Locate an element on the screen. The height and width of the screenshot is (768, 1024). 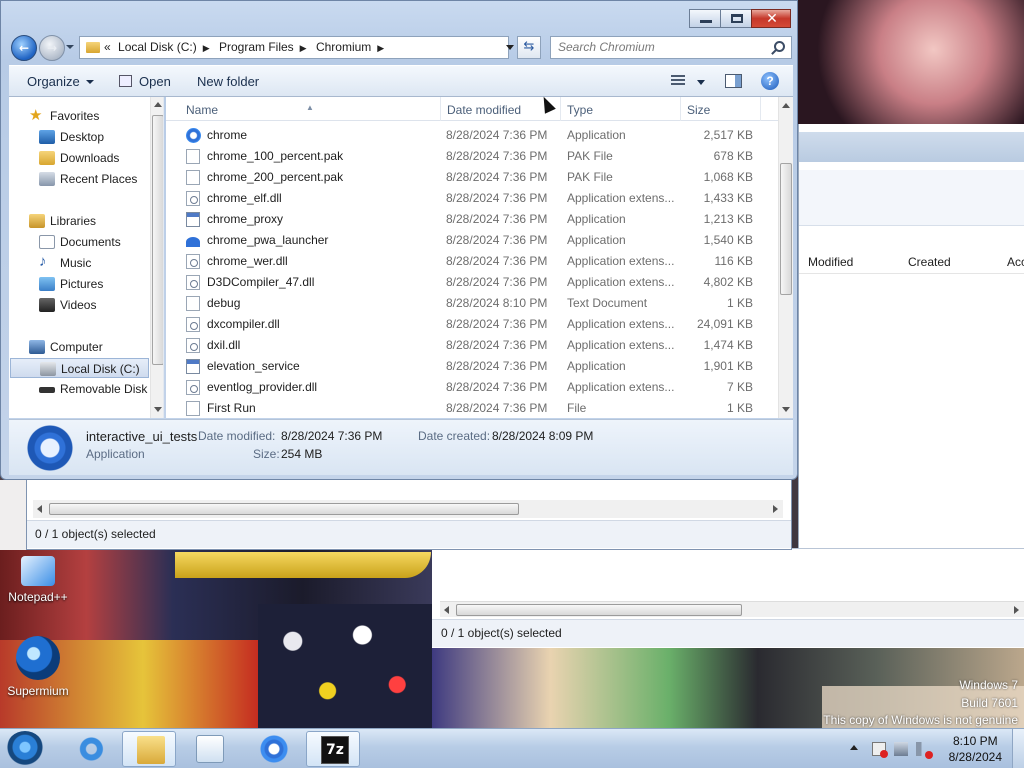
file-list-scrollbar is located at coordinates (785, 257).